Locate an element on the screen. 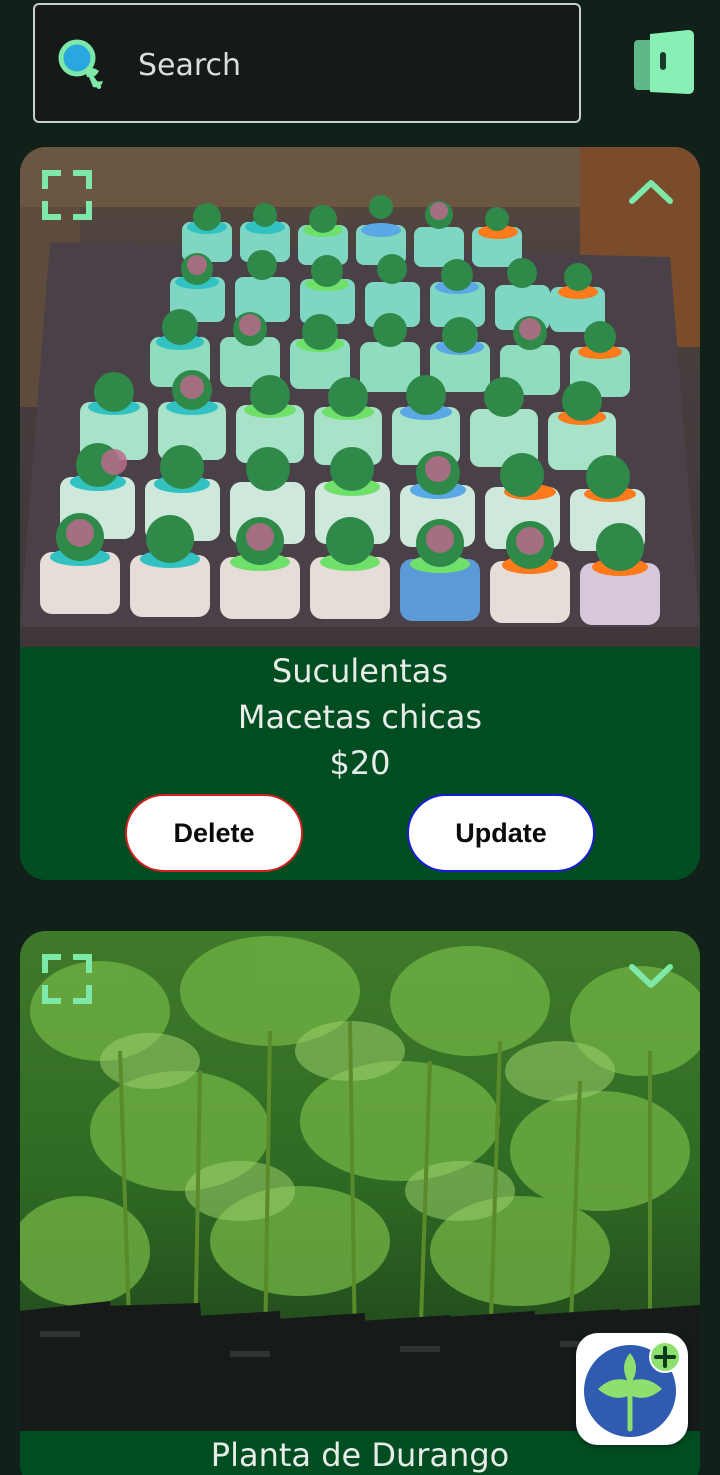  plant-name: Suculentas is located at coordinates (360, 671).